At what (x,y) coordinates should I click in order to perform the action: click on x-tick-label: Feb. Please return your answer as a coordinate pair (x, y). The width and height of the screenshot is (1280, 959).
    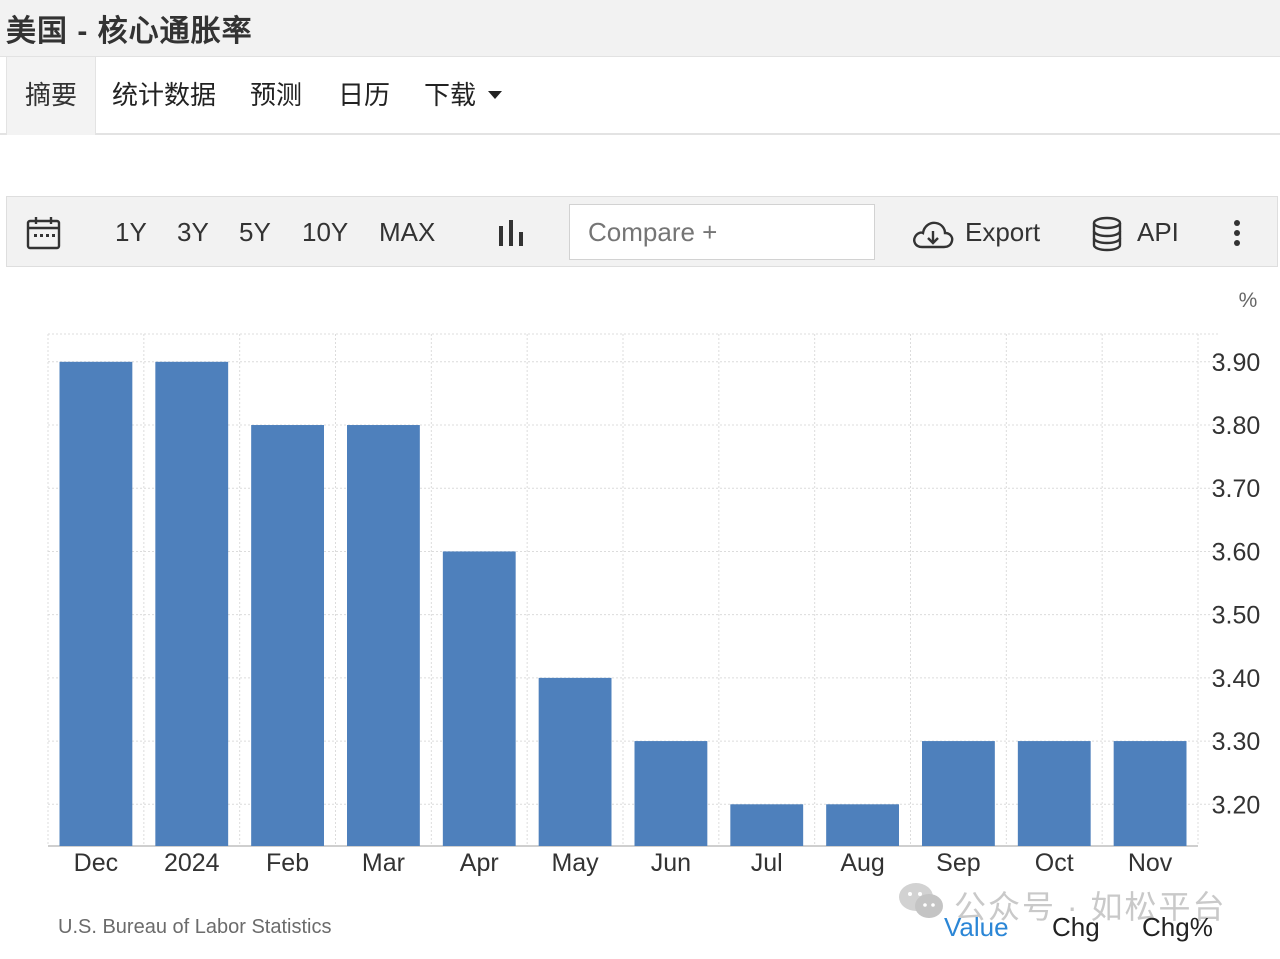
    Looking at the image, I should click on (287, 863).